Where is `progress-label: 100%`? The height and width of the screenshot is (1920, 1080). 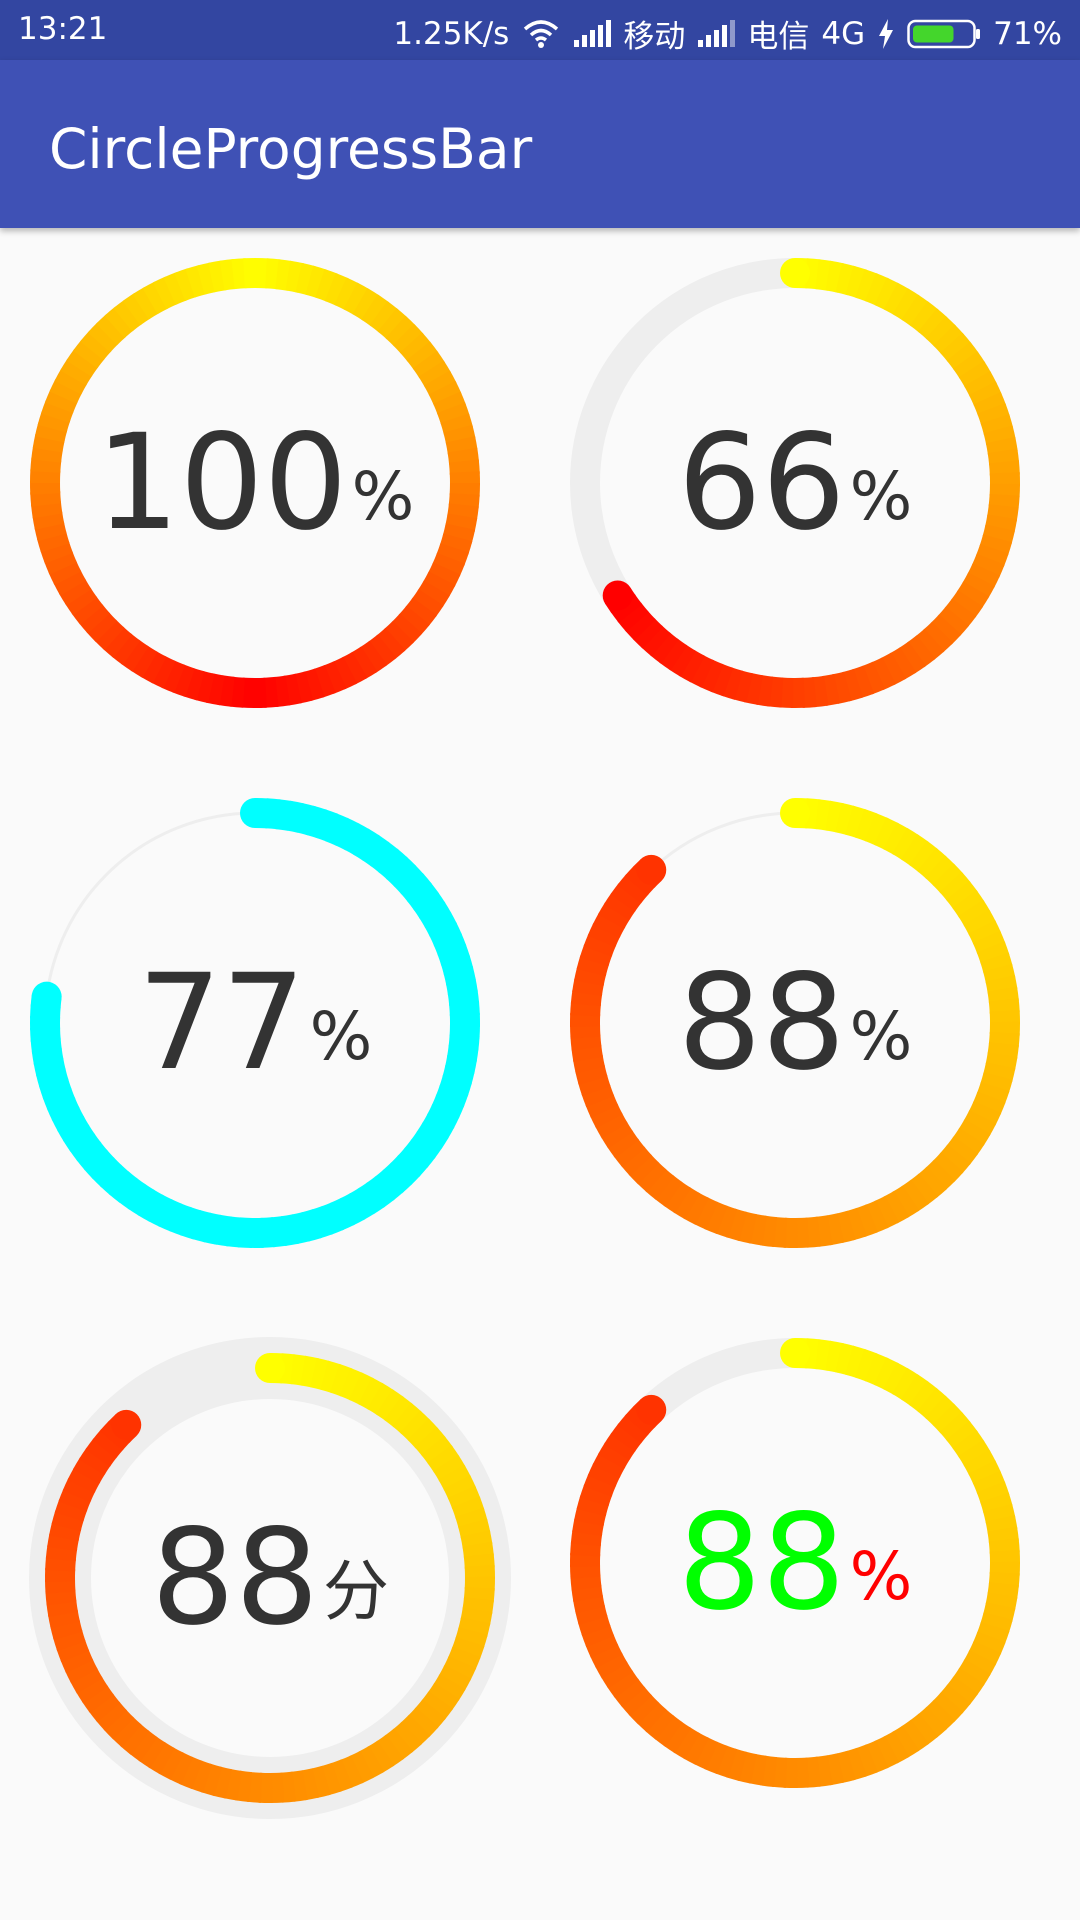
progress-label: 100% is located at coordinates (255, 483).